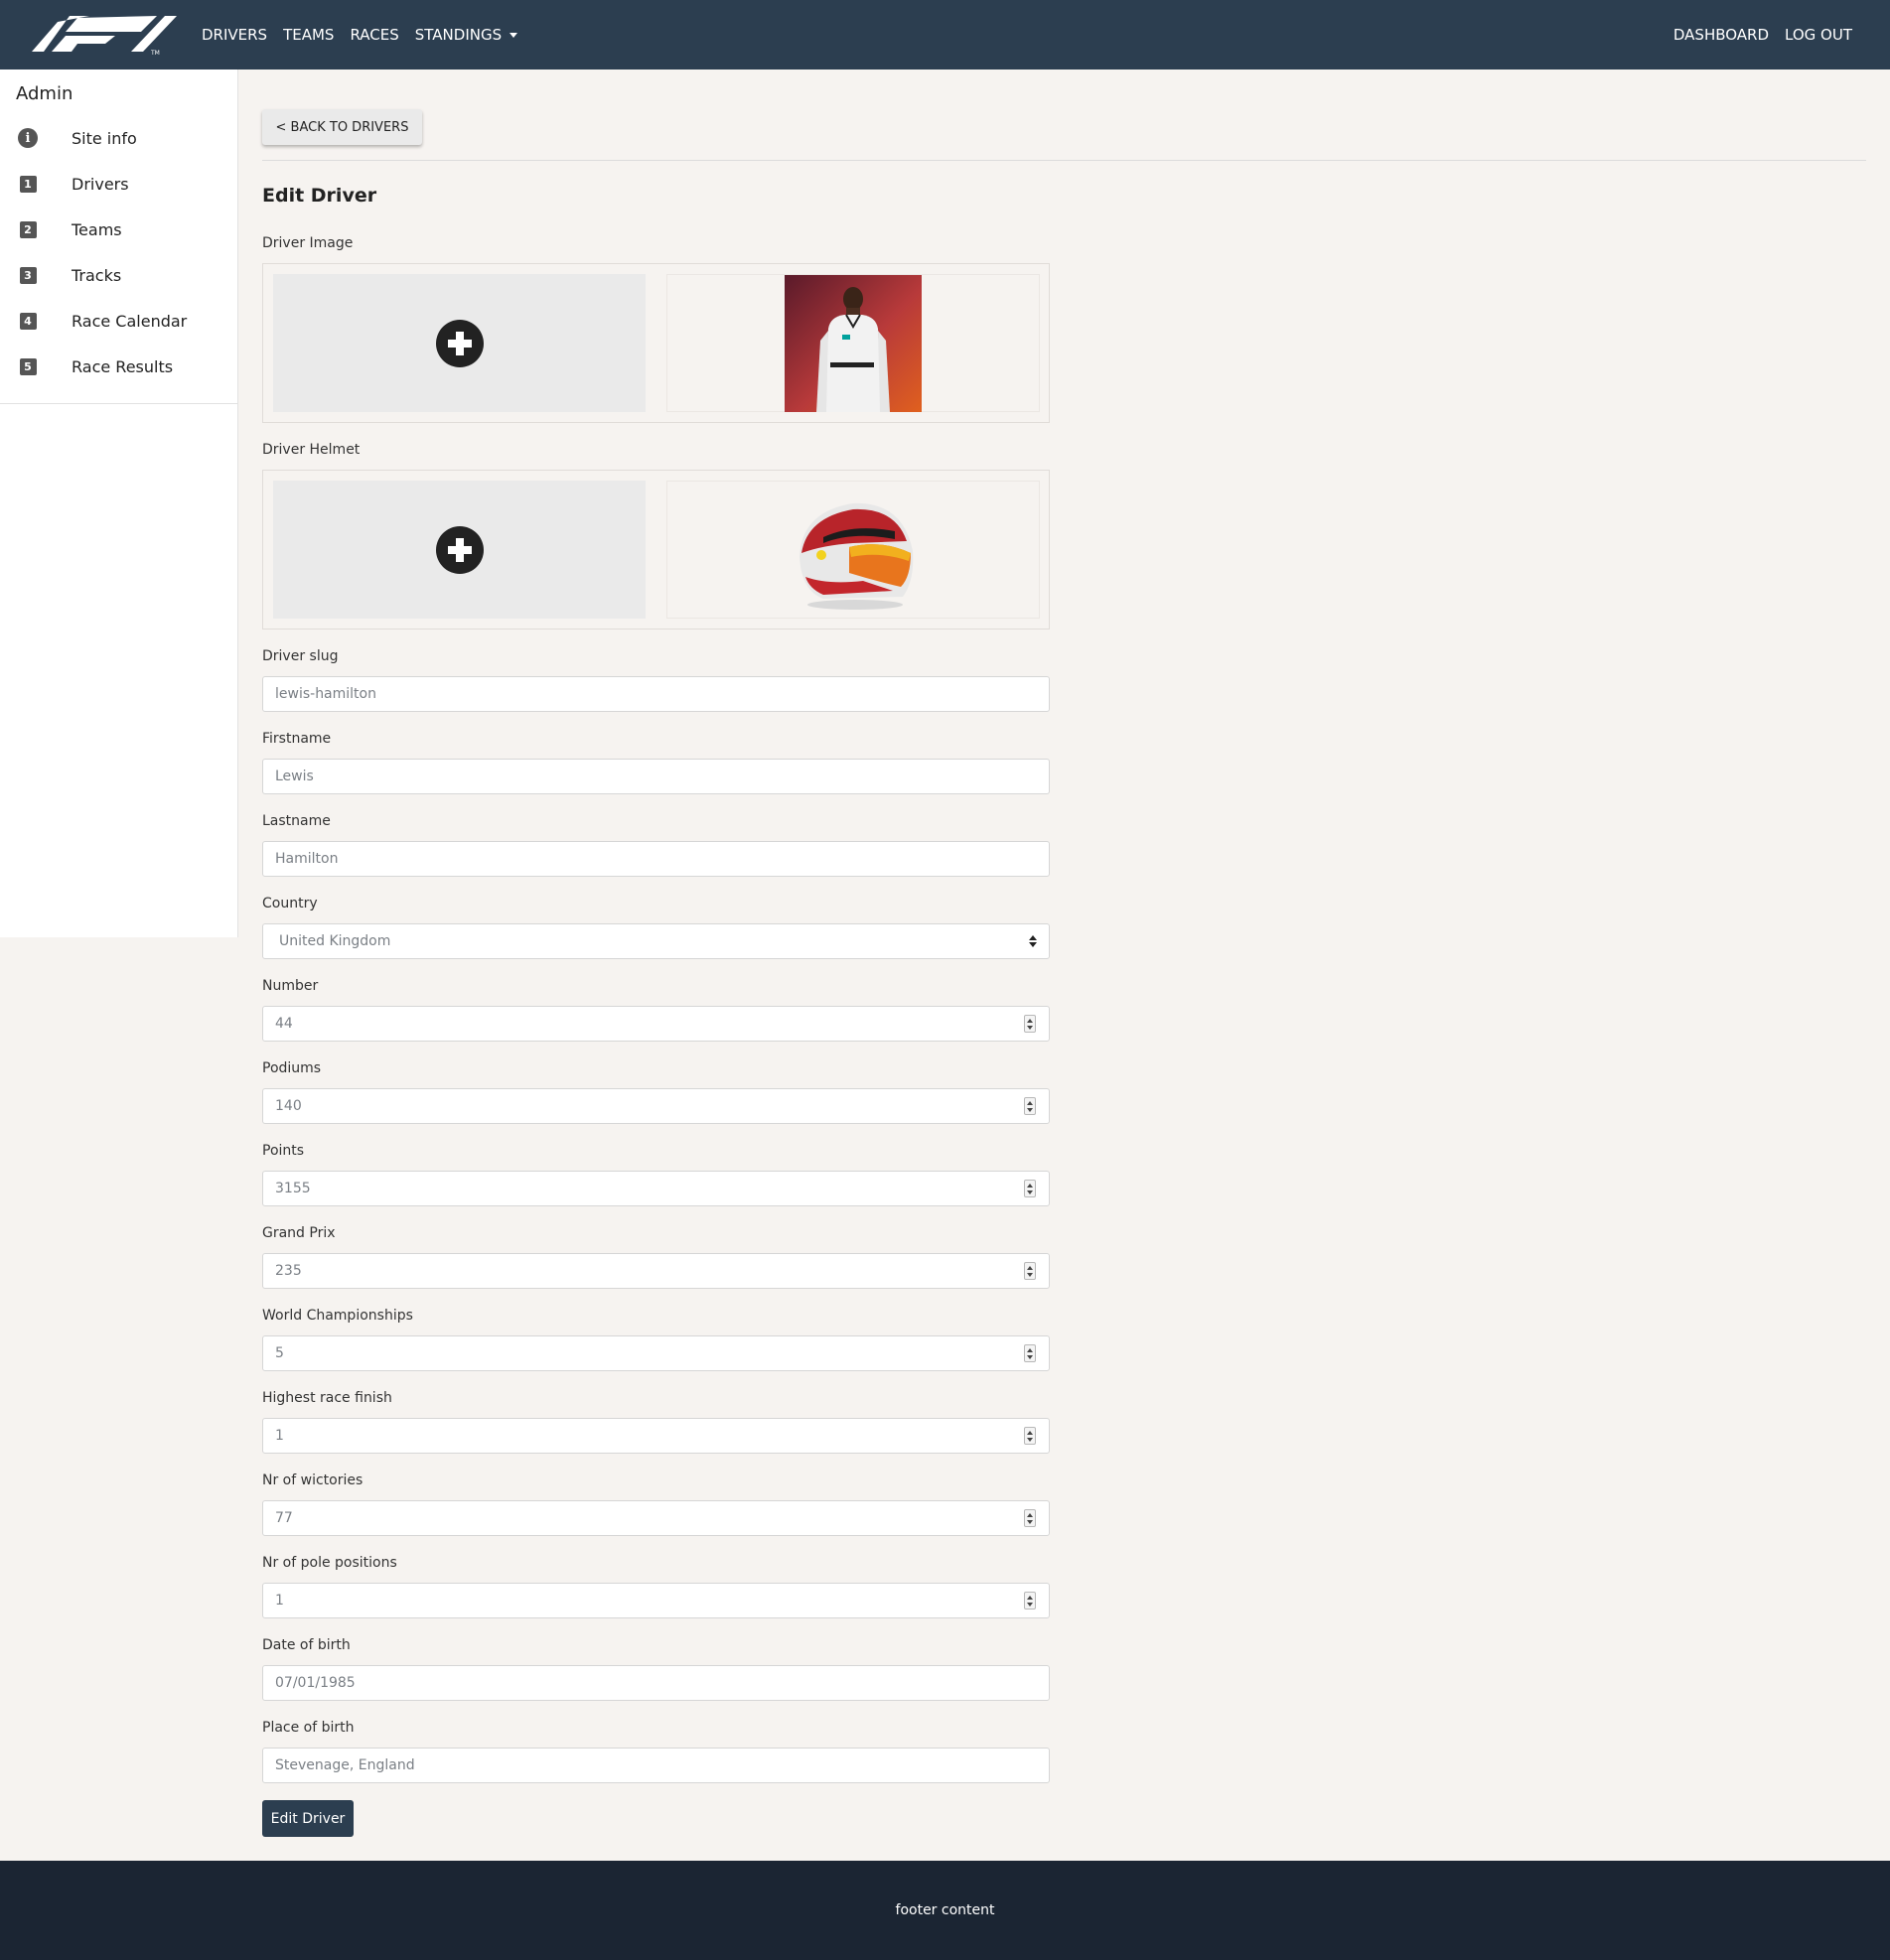  I want to click on footer: footer content, so click(945, 1910).